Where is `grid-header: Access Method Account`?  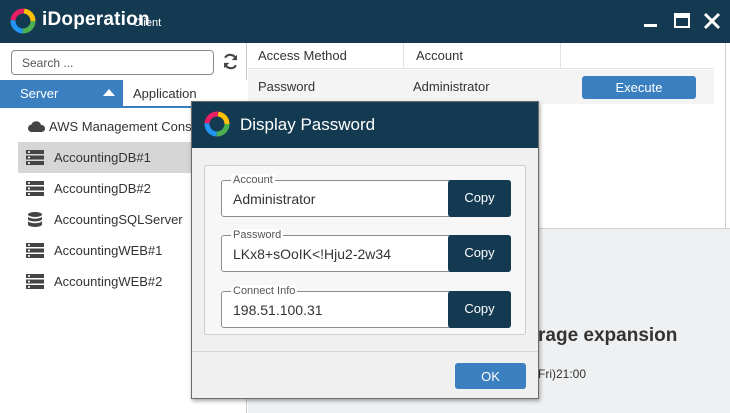
grid-header: Access Method Account is located at coordinates (481, 56).